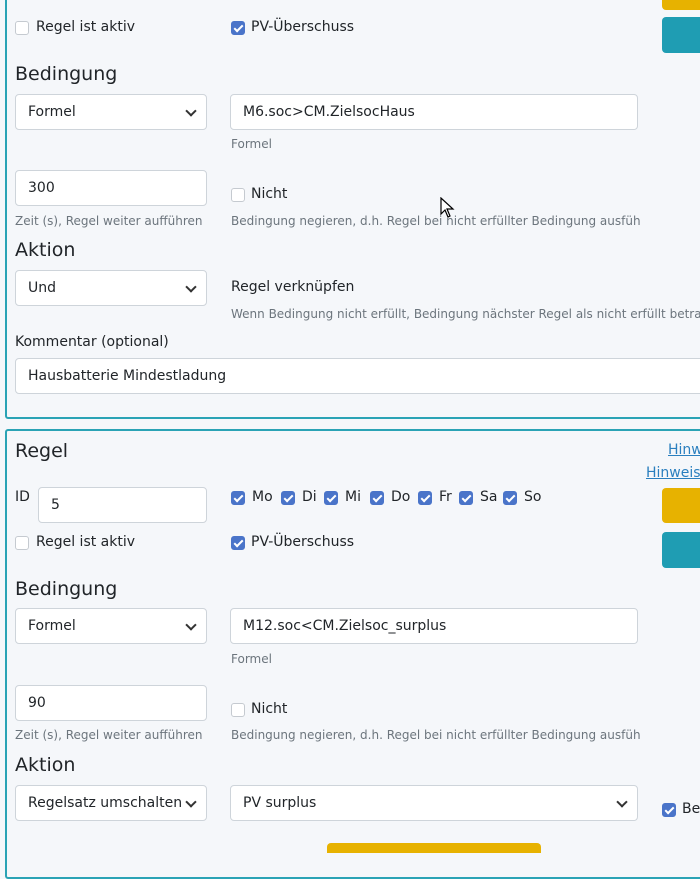 The width and height of the screenshot is (700, 879). I want to click on rule1-action-type-select: Und, so click(111, 288).